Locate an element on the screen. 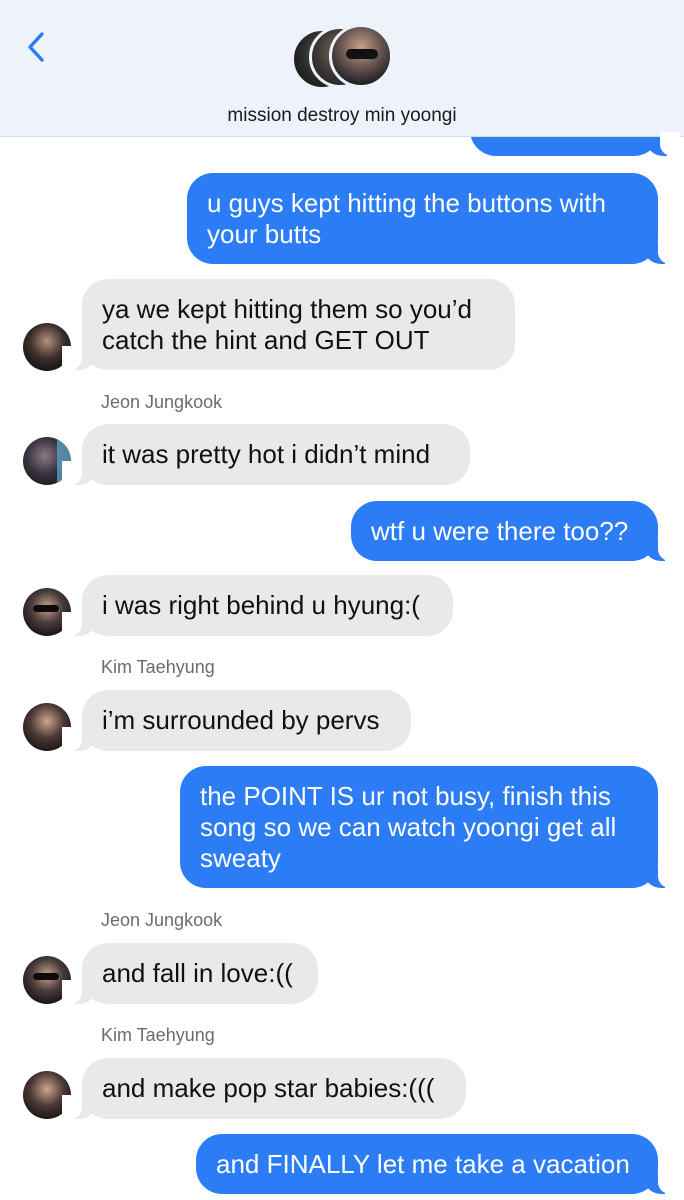 This screenshot has width=684, height=1200. message-bubble-incoming: i was right behind u hyung:( is located at coordinates (257, 605).